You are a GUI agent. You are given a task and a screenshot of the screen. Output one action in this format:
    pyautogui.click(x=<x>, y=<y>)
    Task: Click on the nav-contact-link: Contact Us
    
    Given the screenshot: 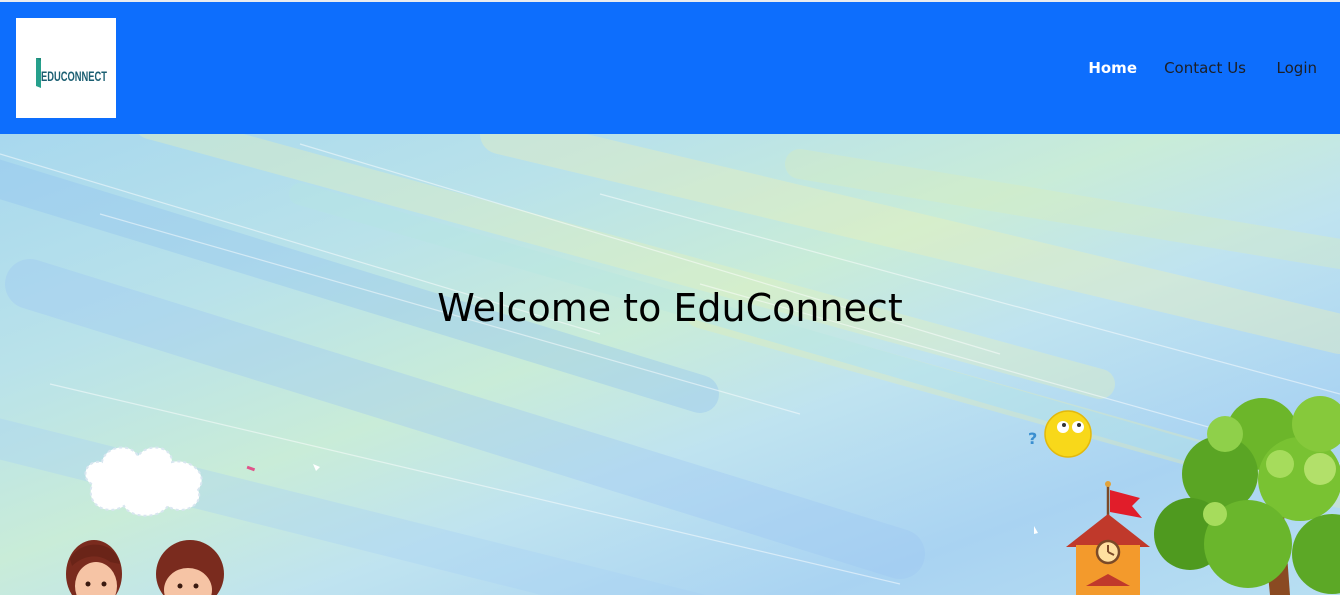 What is the action you would take?
    pyautogui.click(x=1205, y=68)
    